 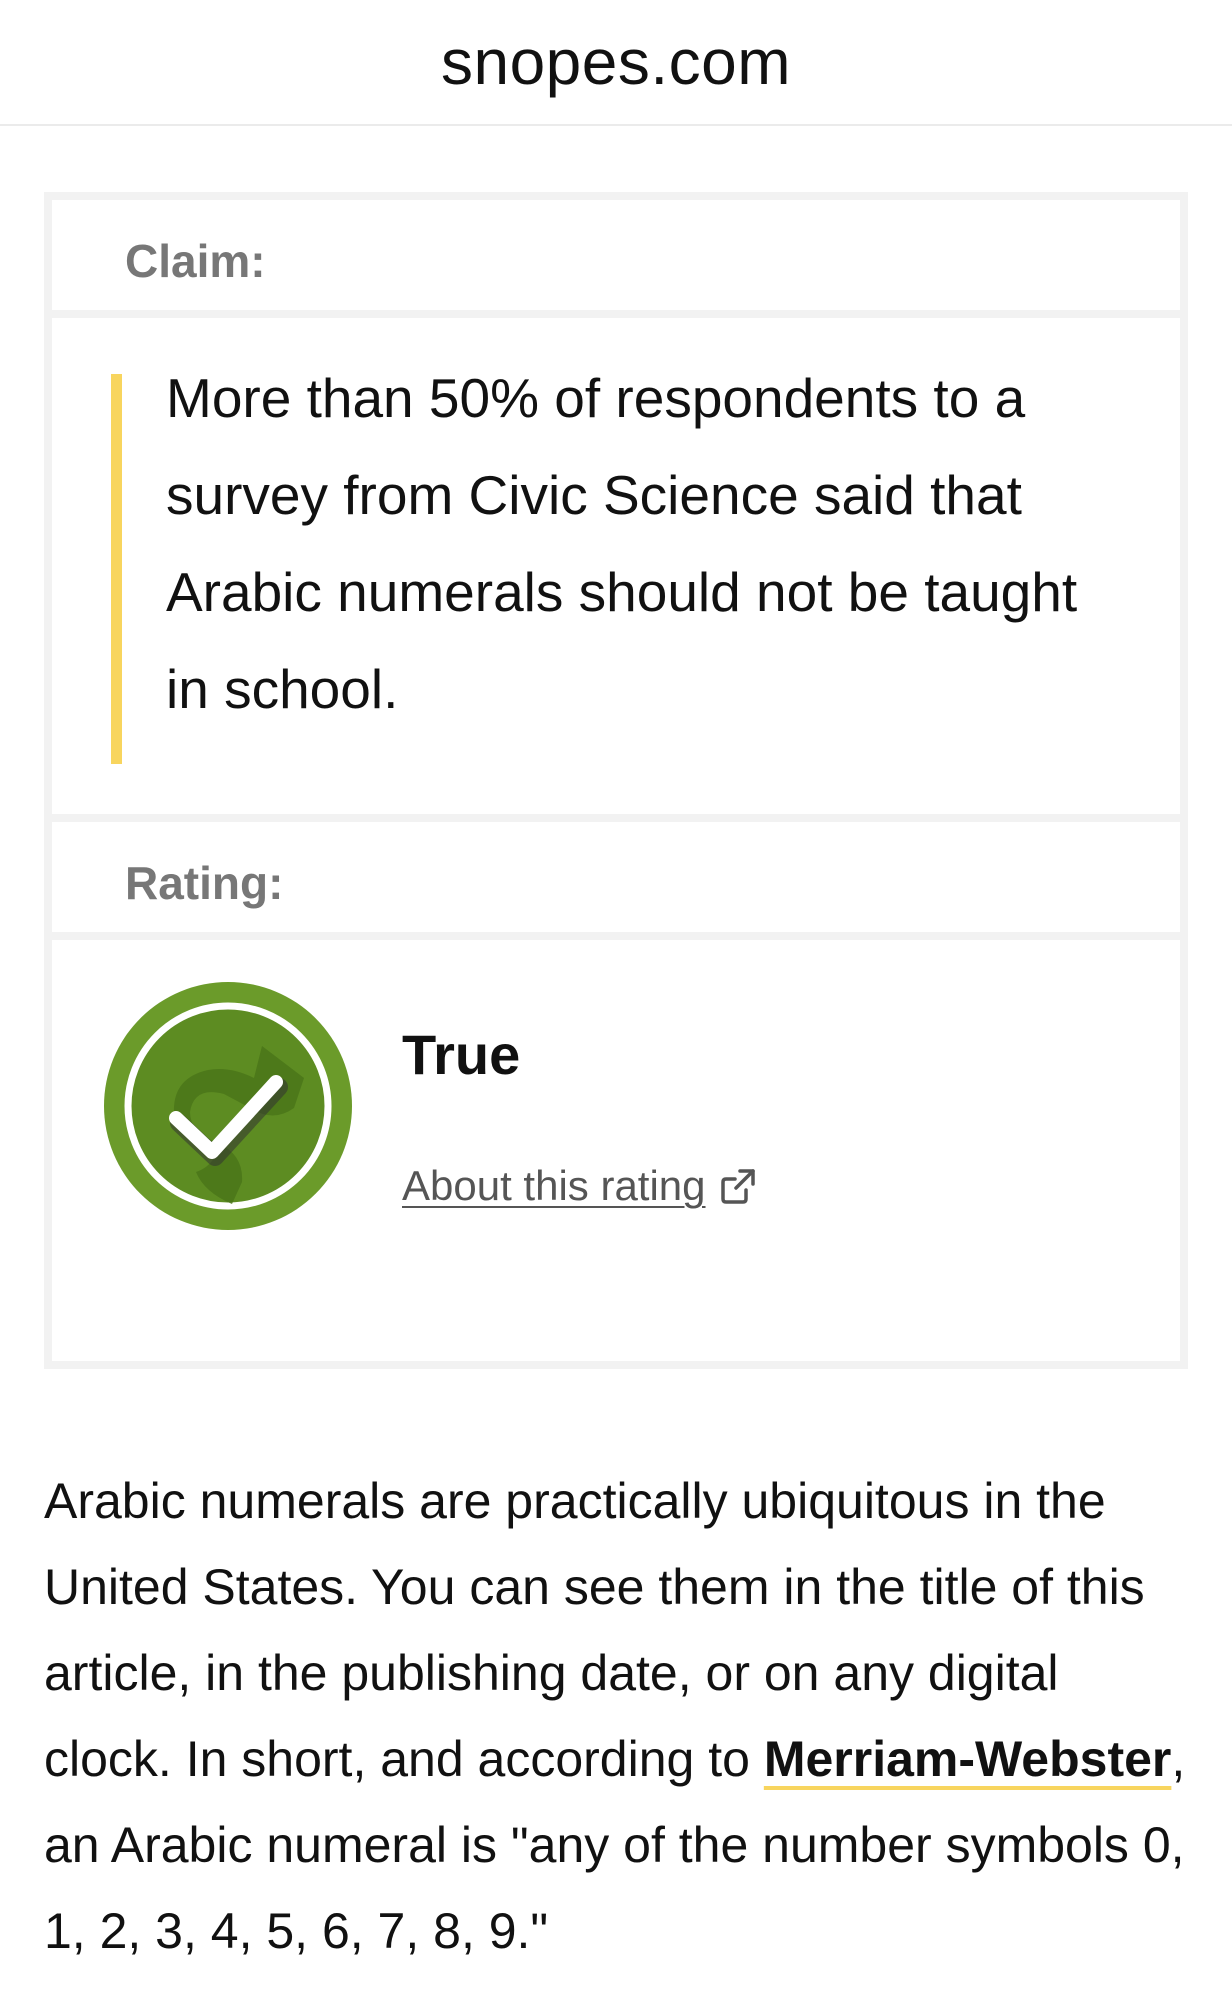 What do you see at coordinates (116, 569) in the screenshot?
I see `claim-quote-bar` at bounding box center [116, 569].